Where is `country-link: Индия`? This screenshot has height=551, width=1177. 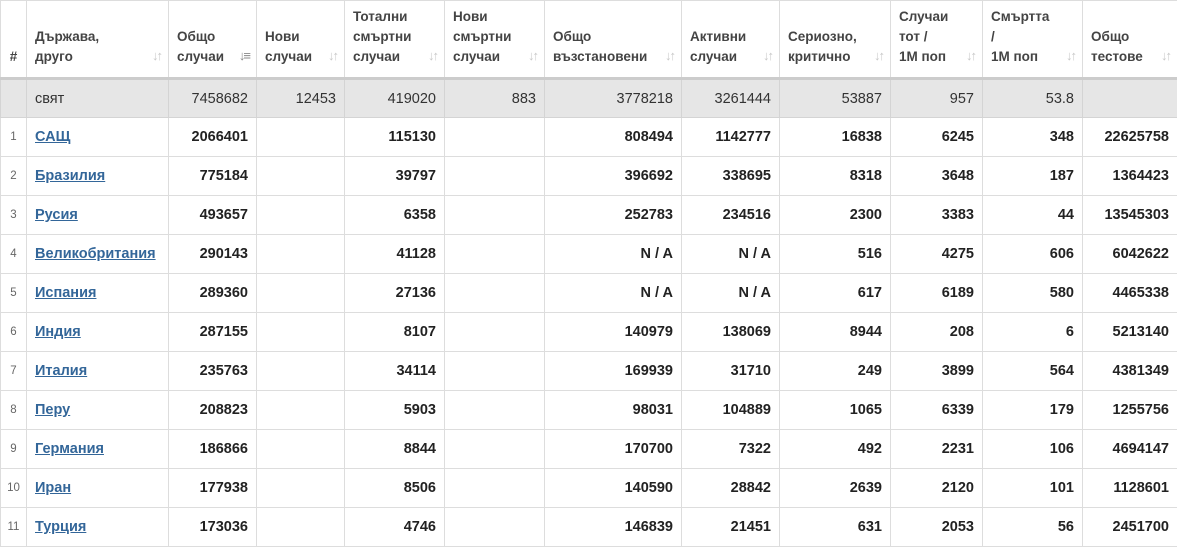 country-link: Индия is located at coordinates (58, 332).